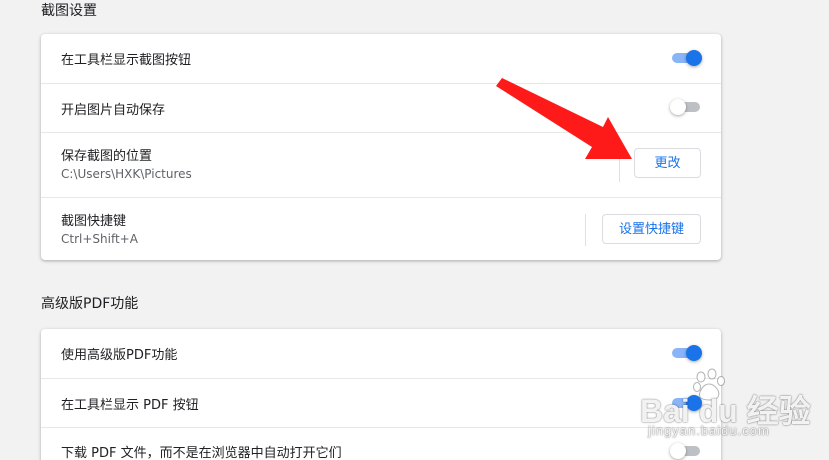  I want to click on setting-label: 使用高级版PDF功能, so click(119, 355).